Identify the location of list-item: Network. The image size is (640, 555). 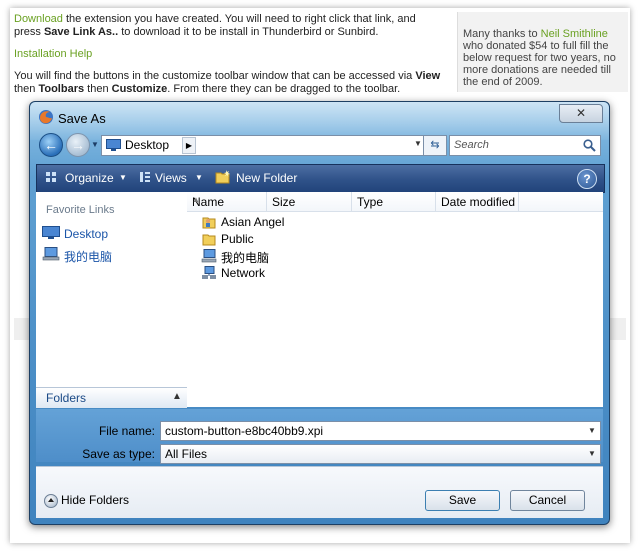
(301, 273).